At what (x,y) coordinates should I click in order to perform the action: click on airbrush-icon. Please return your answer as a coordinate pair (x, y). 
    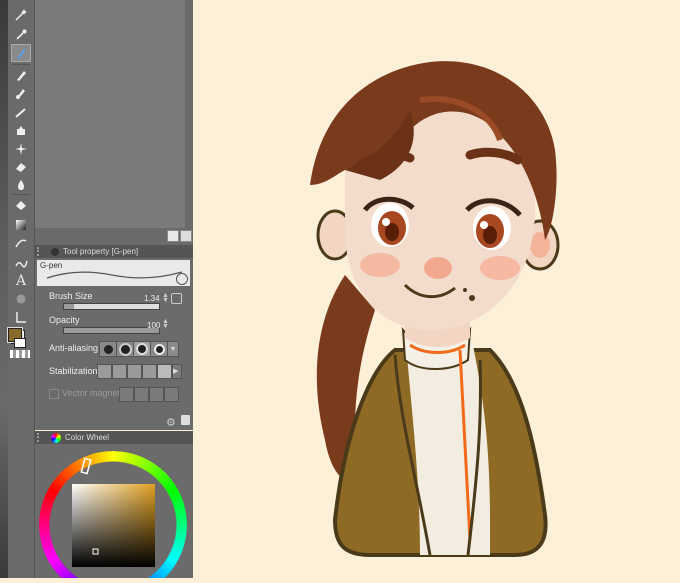
    Looking at the image, I should click on (21, 113).